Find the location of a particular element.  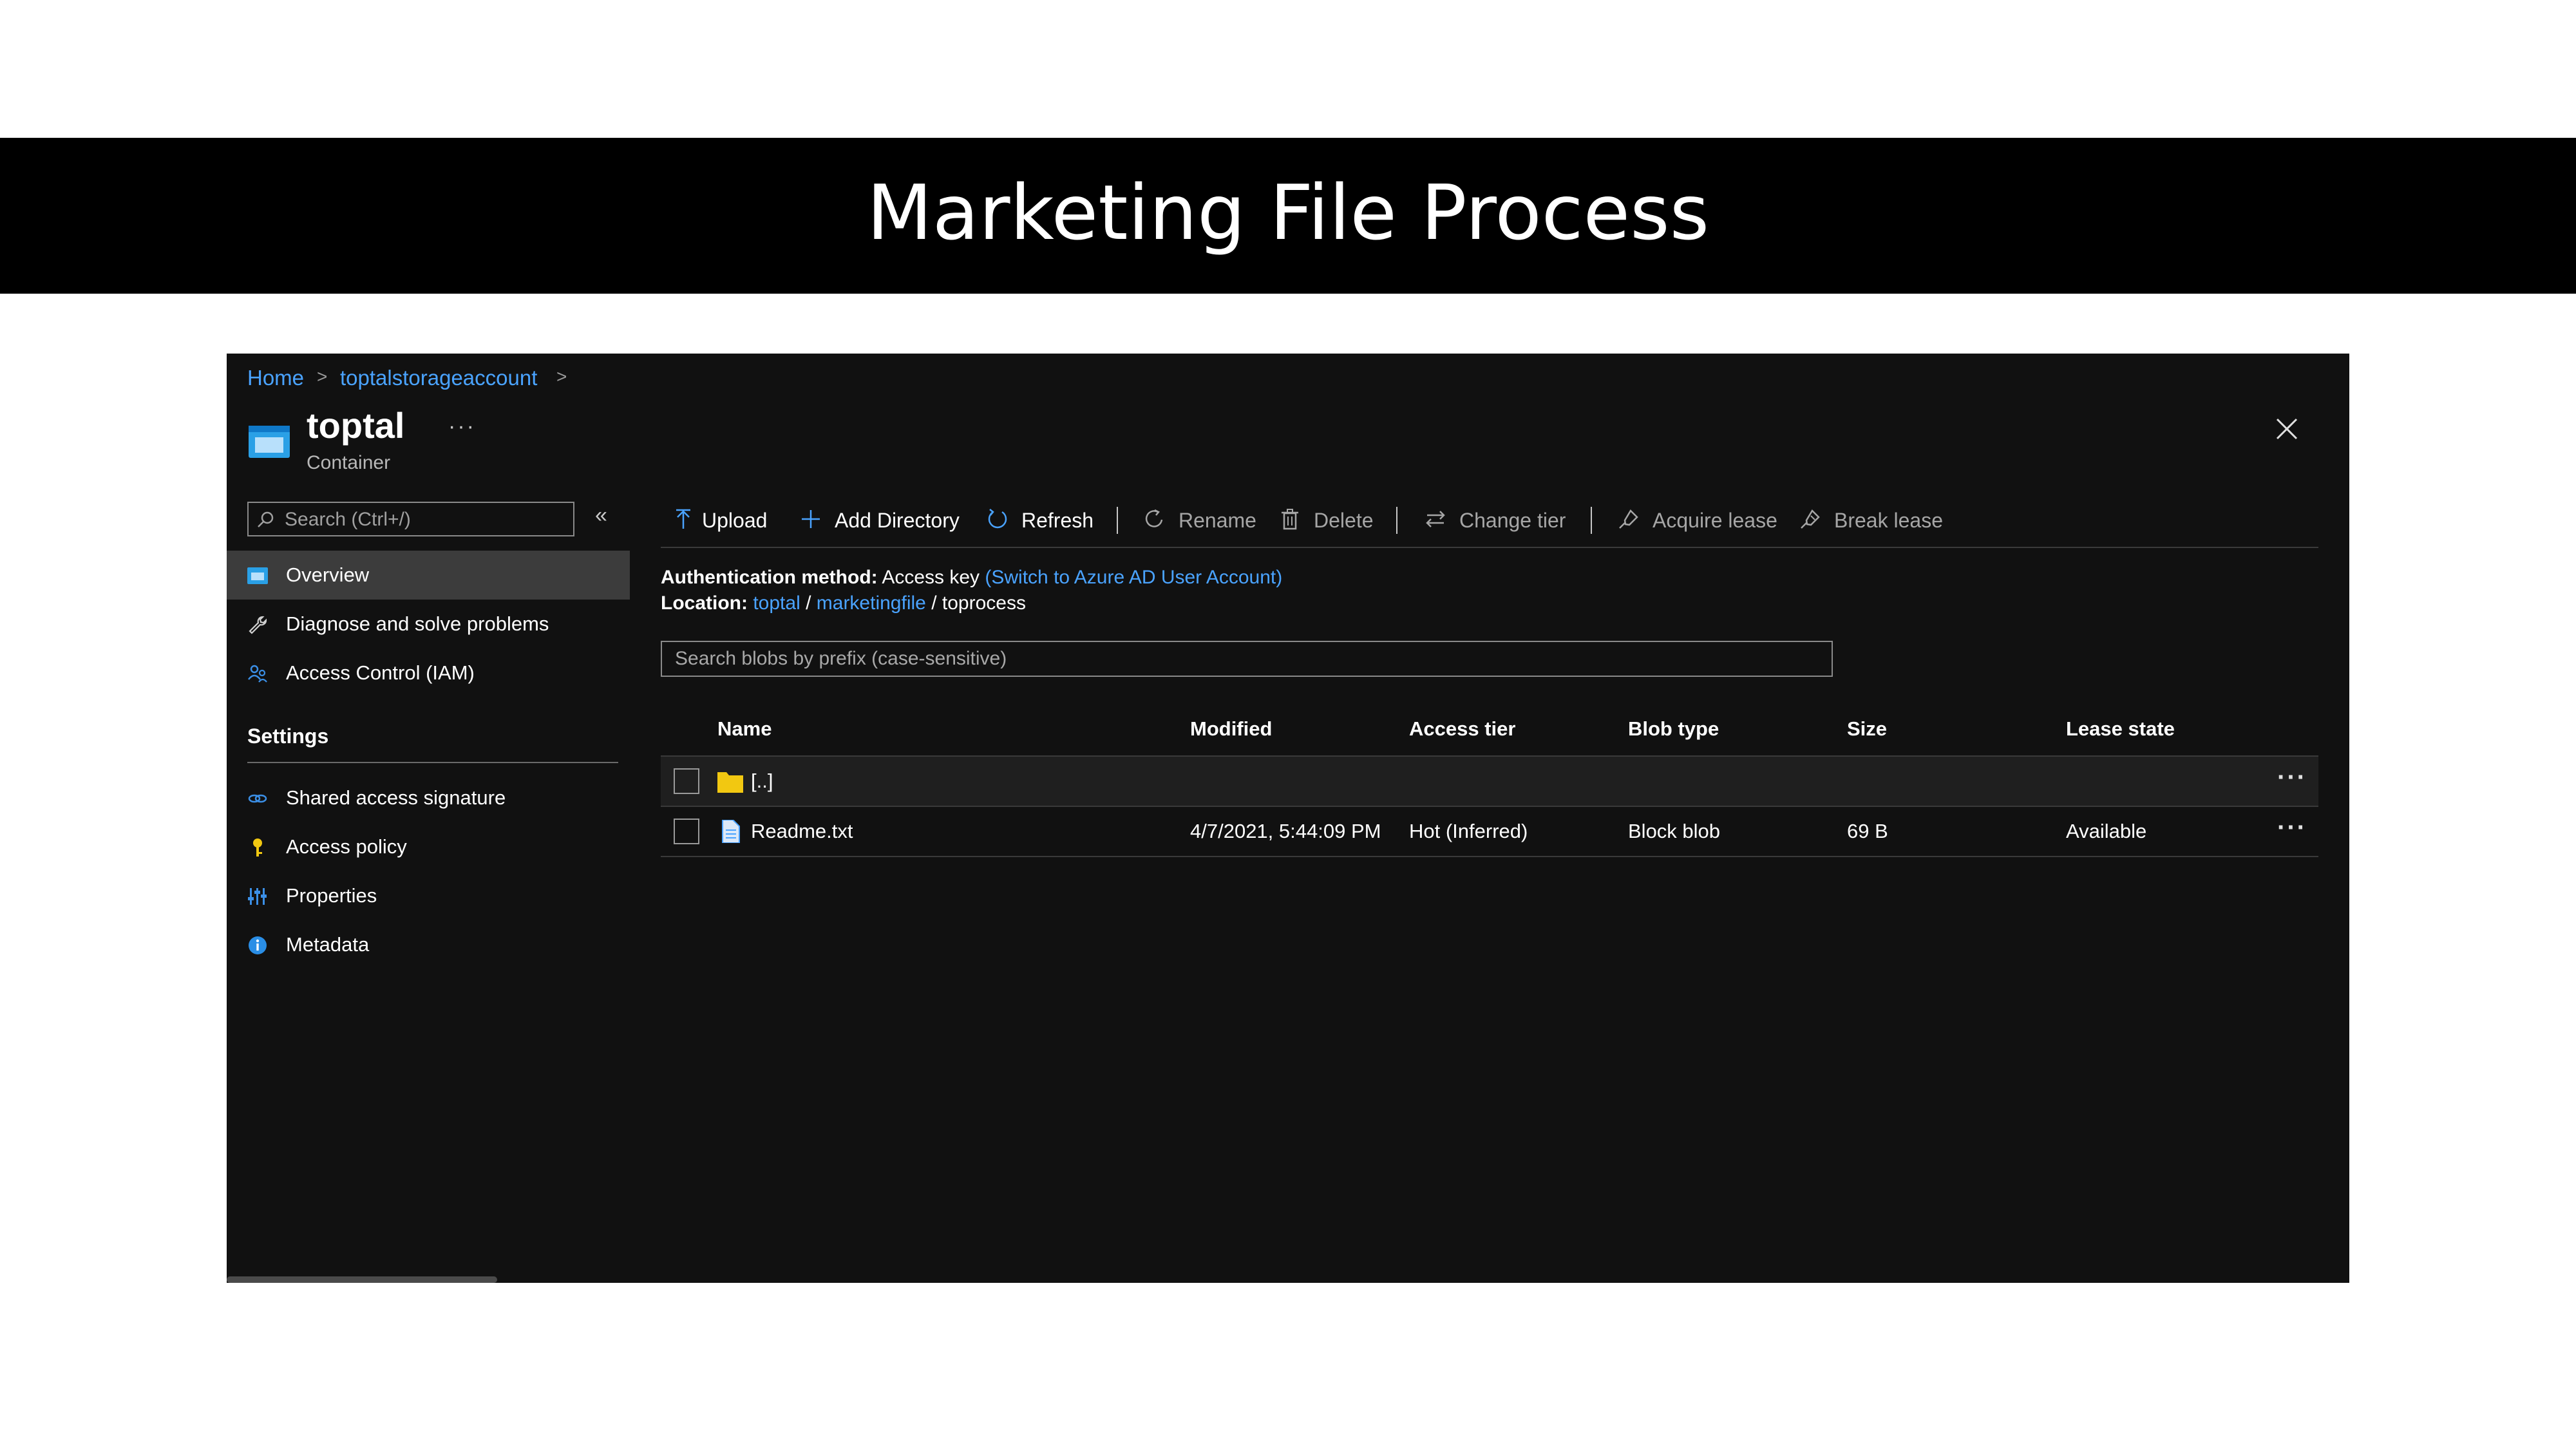

settings-section-title: Settings is located at coordinates (288, 736).